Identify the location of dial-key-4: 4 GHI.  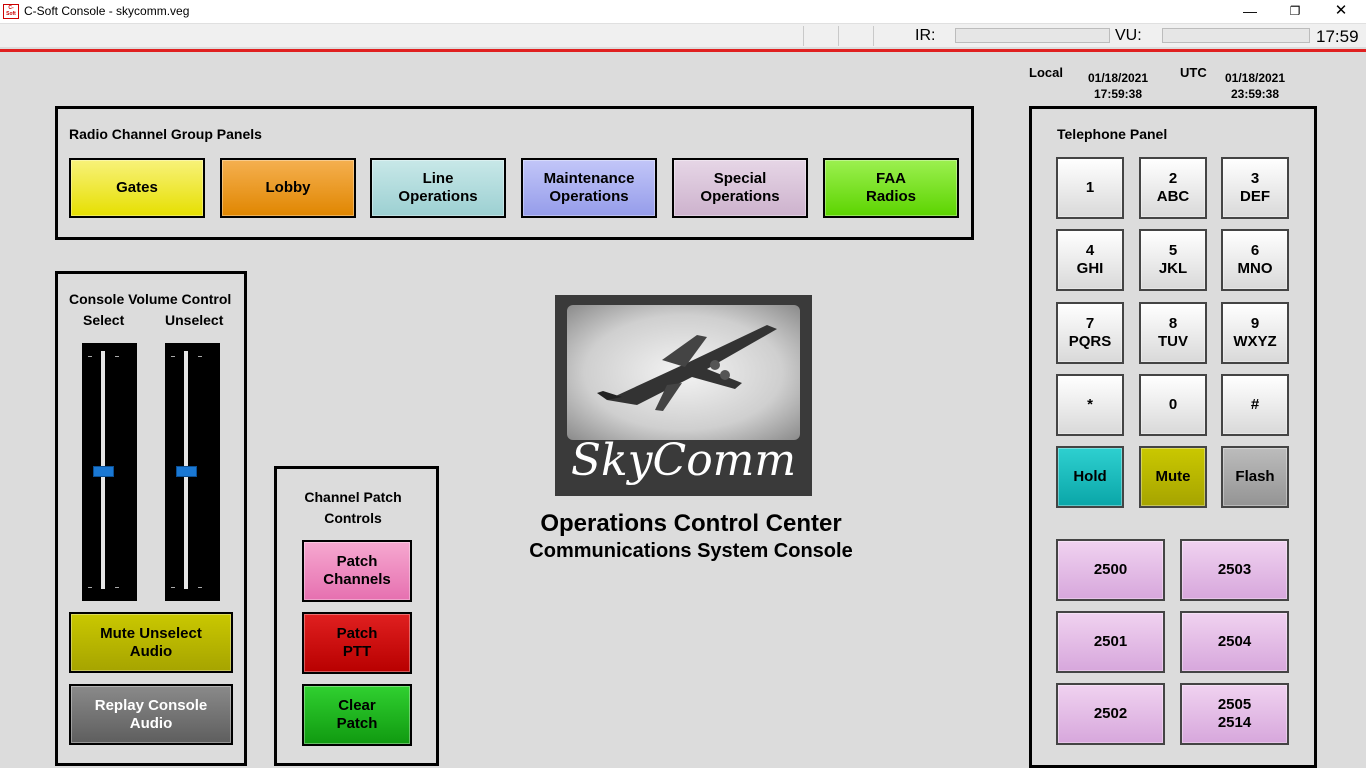
(1090, 260).